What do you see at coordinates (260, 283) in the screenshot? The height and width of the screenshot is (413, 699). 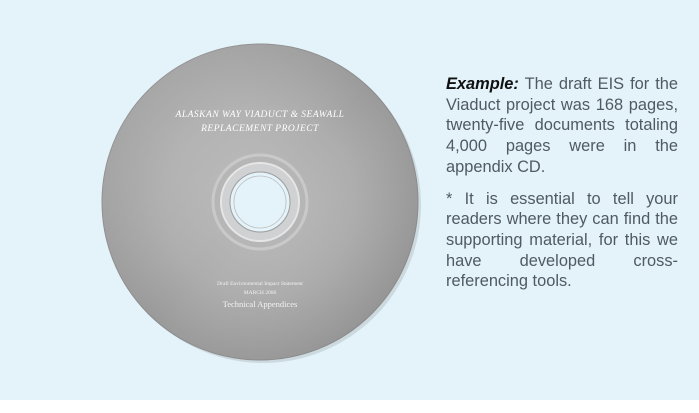 I see `disc-subtitle: Draft Environmental Impact Statement` at bounding box center [260, 283].